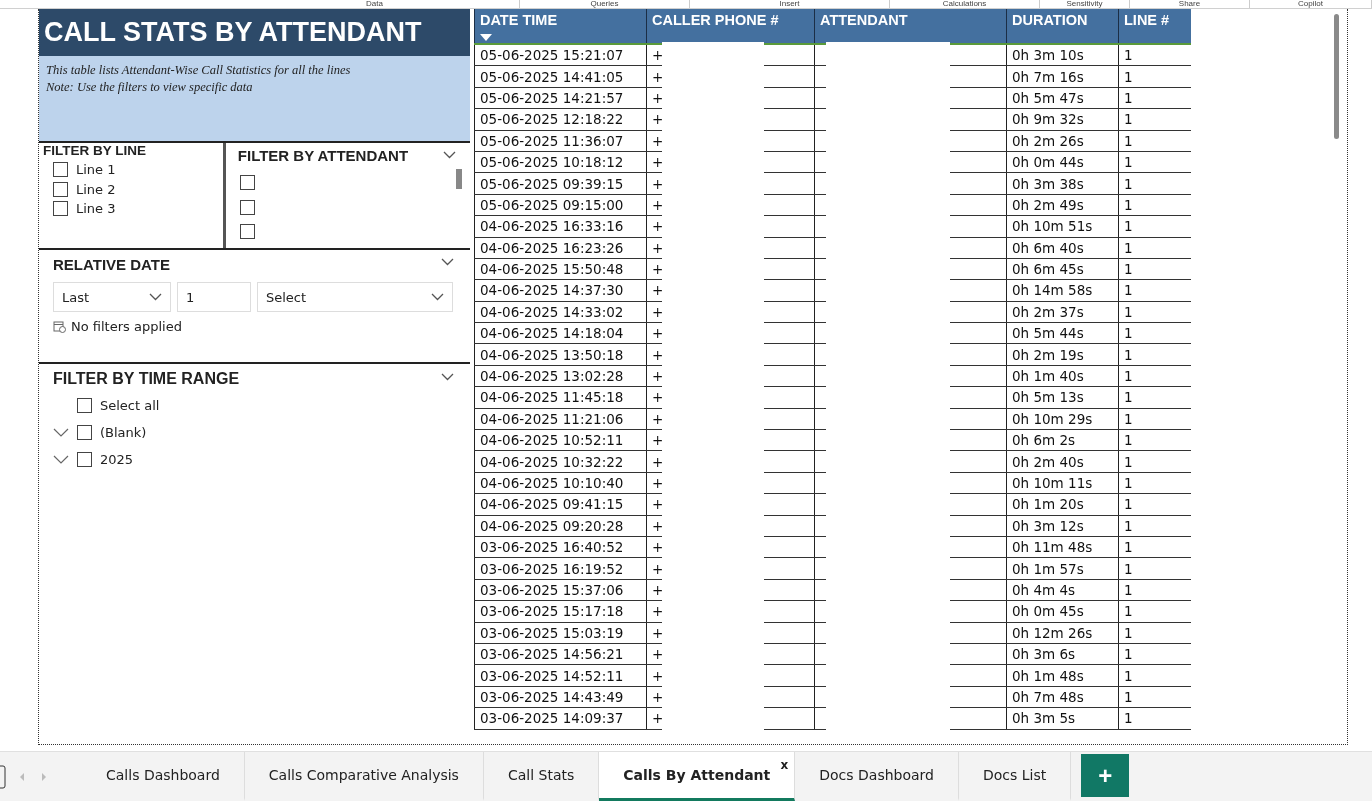  Describe the element at coordinates (730, 26) in the screenshot. I see `column-header: CALLER PHONE #` at that location.